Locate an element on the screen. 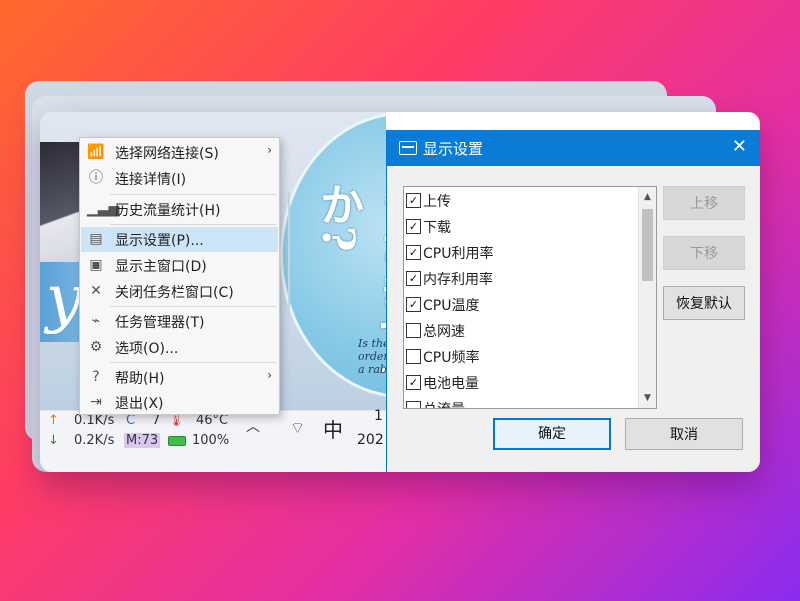 This screenshot has width=800, height=601. list-item: 总网速 is located at coordinates (521, 330).